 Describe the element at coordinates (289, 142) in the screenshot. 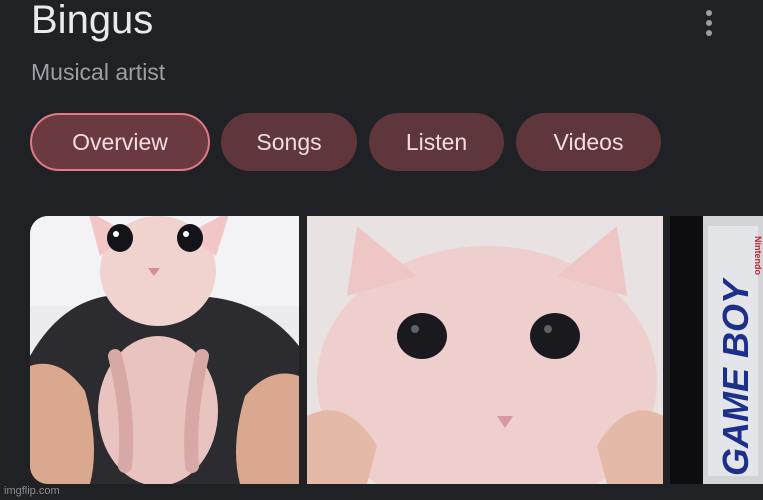

I see `tab-songs: Songs` at that location.